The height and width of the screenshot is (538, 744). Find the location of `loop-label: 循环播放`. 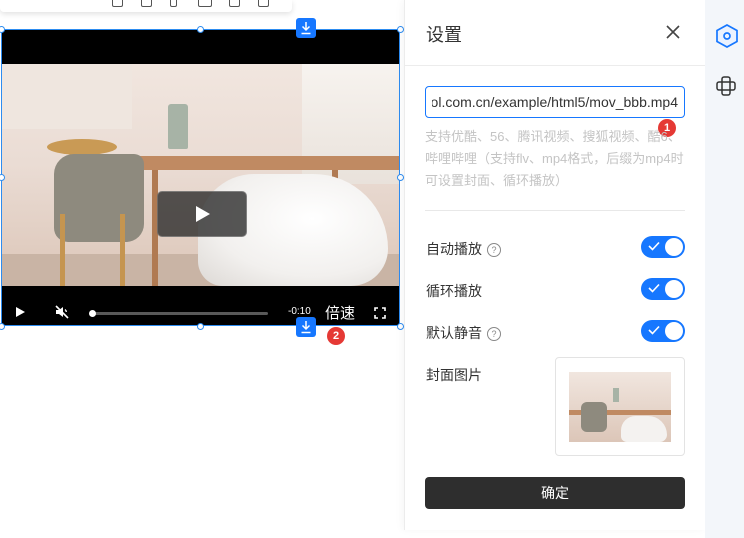

loop-label: 循环播放 is located at coordinates (454, 291).